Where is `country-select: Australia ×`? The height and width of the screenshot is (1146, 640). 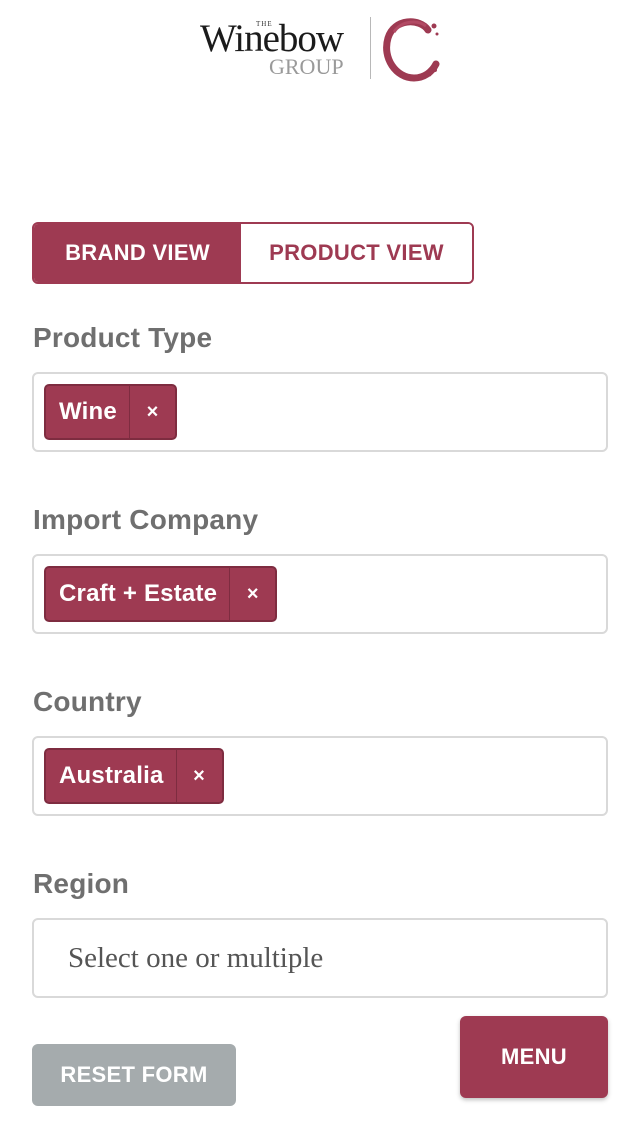 country-select: Australia × is located at coordinates (320, 776).